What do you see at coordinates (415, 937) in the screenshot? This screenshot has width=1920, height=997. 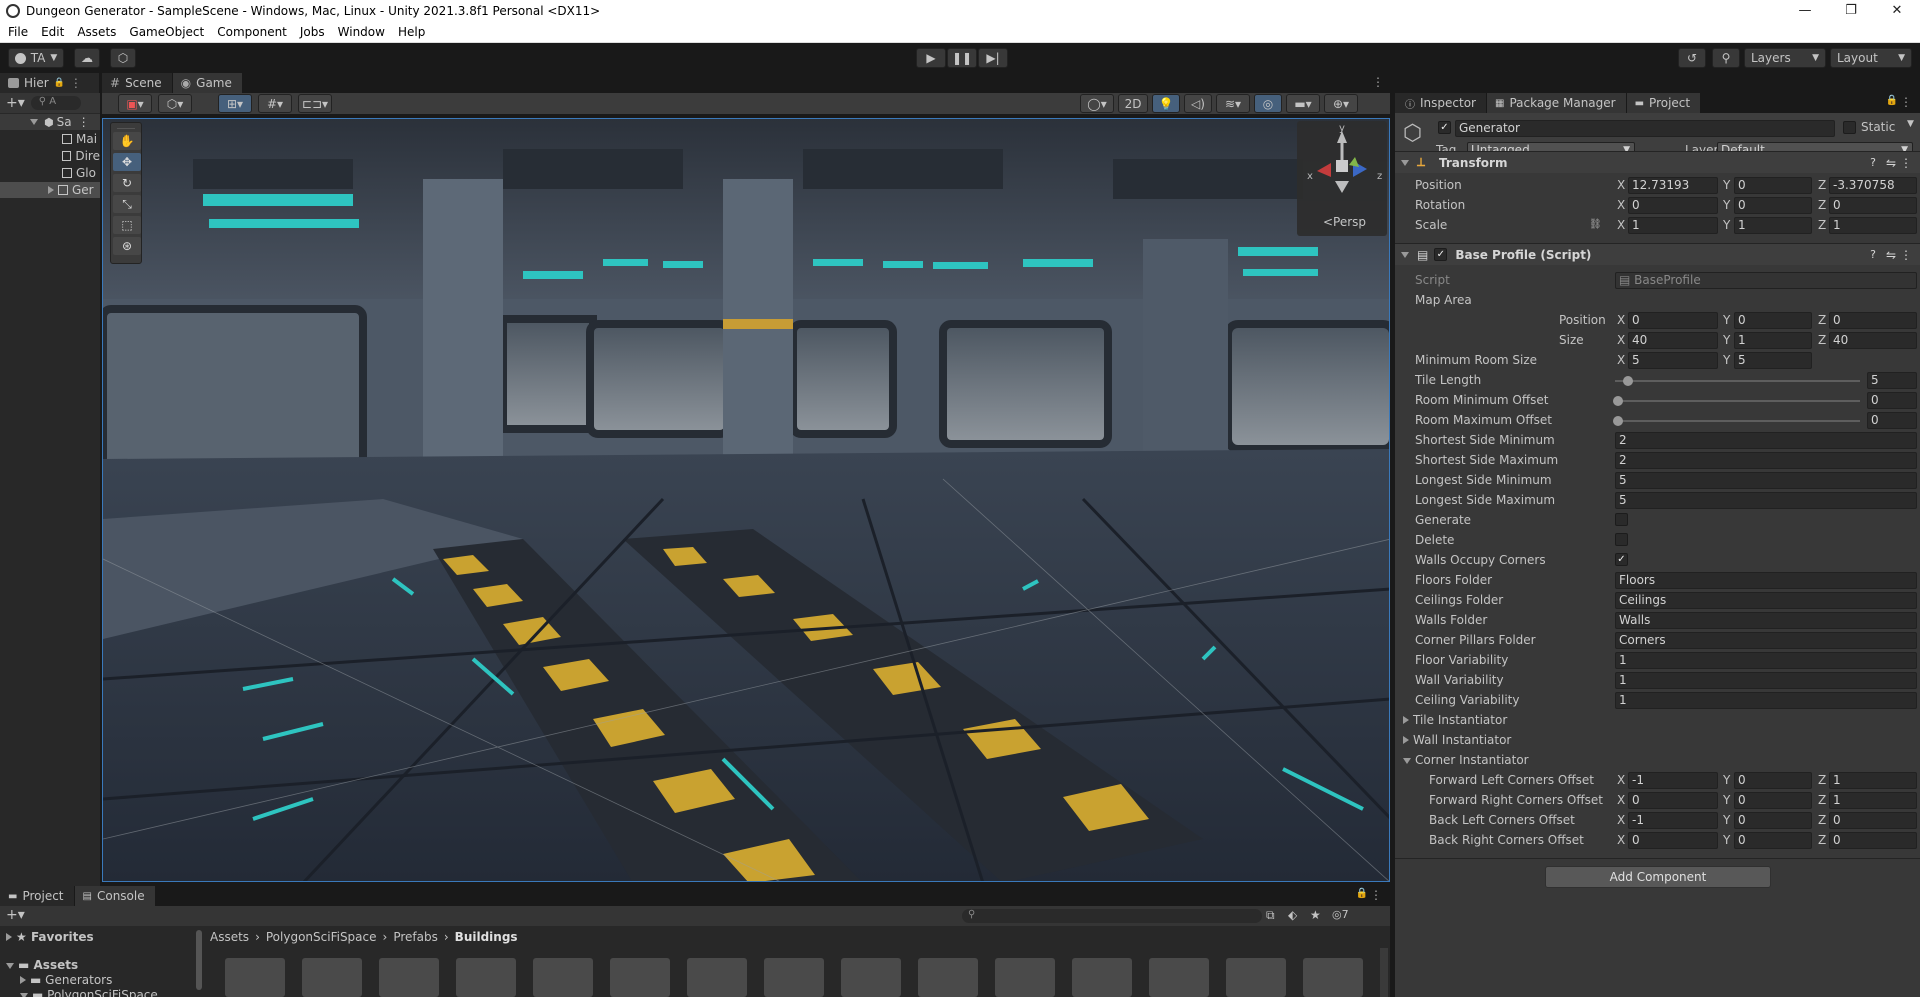 I see `breadcrumb-item: Prefabs` at bounding box center [415, 937].